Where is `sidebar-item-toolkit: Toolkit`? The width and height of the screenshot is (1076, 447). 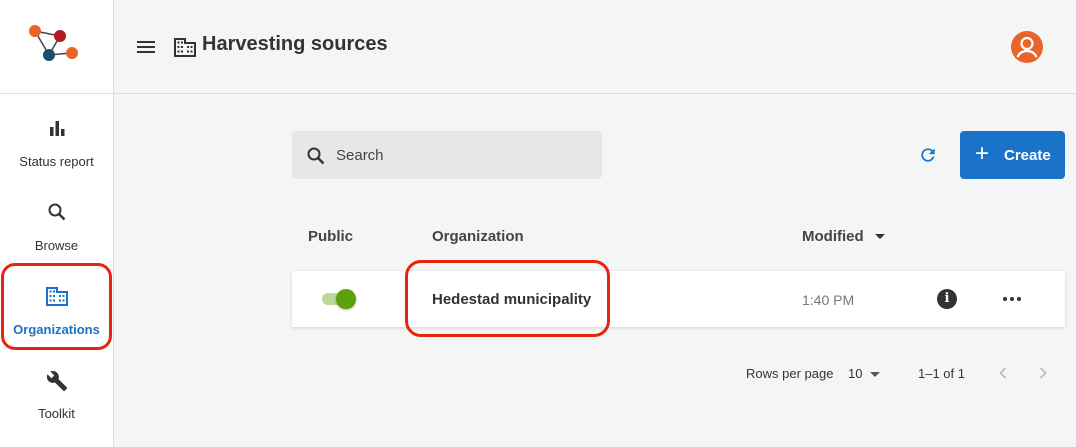 sidebar-item-toolkit: Toolkit is located at coordinates (56, 392).